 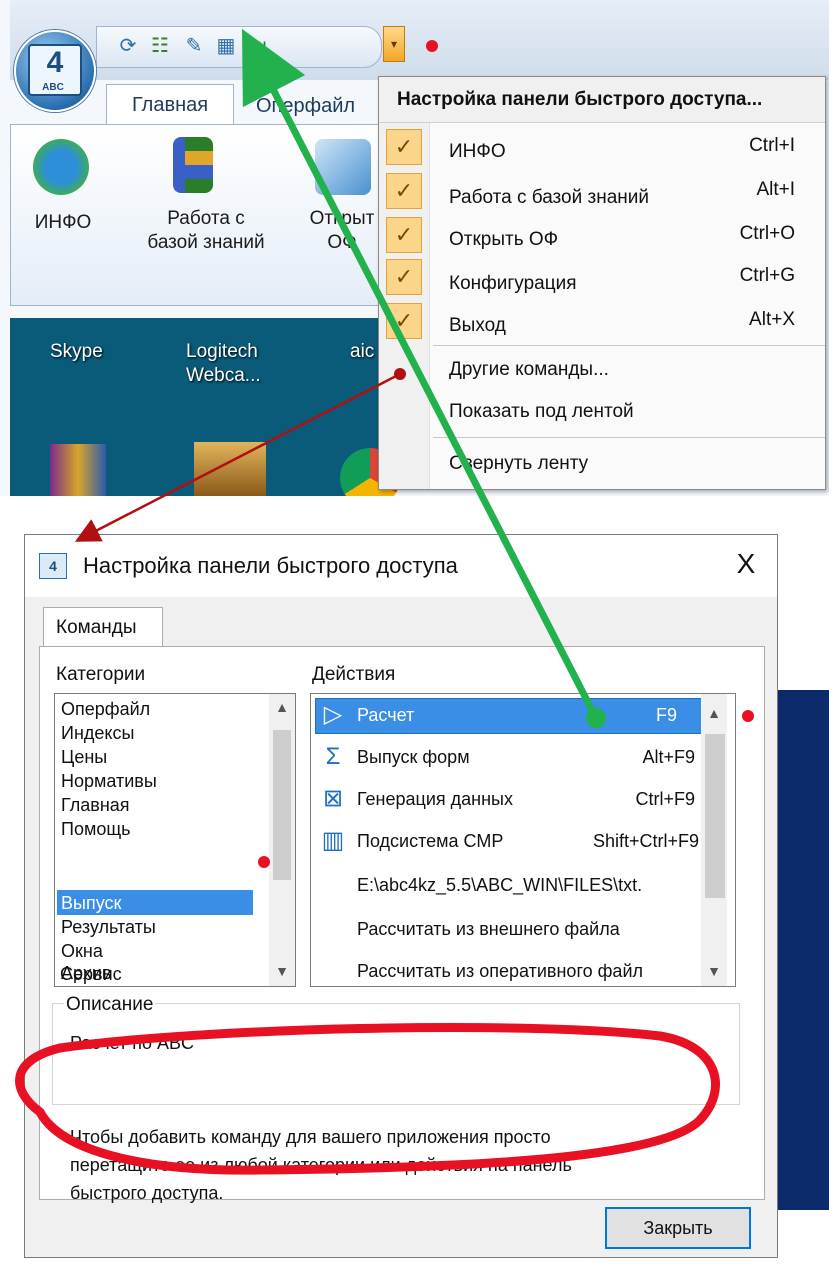 I want to click on red-arrow-dot, so click(x=400, y=374).